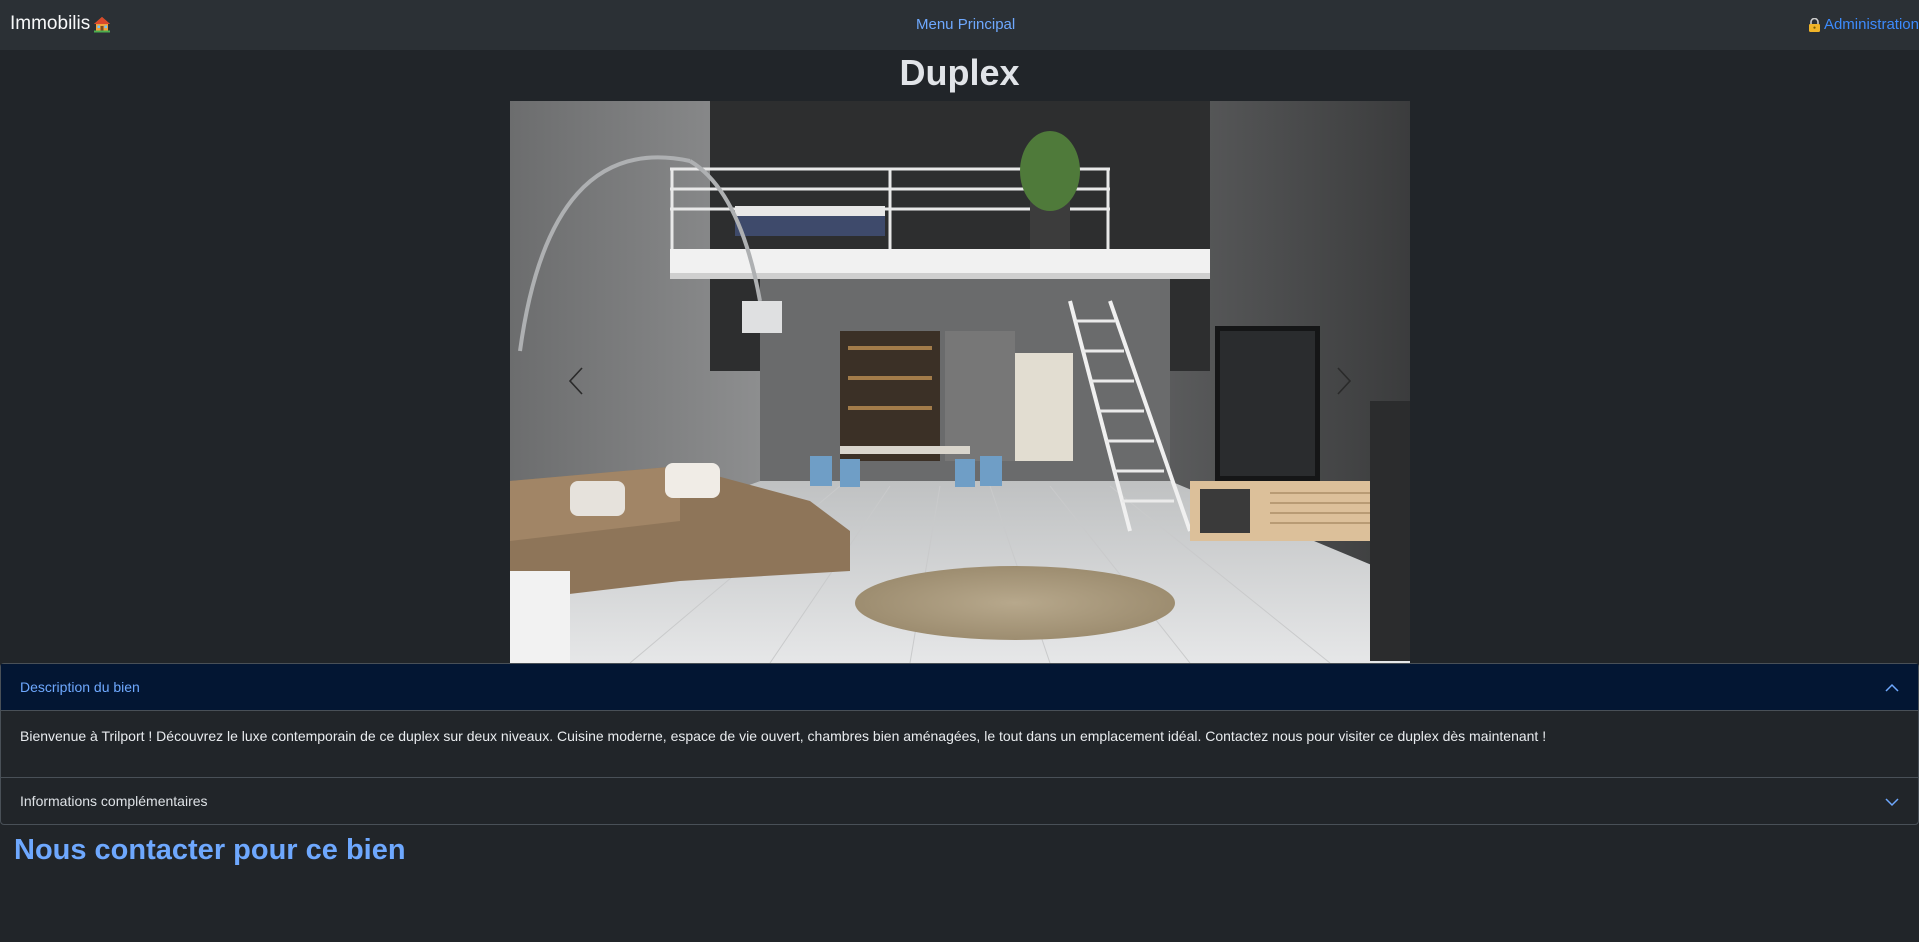 This screenshot has height=942, width=1919. I want to click on house-icon, so click(102, 25).